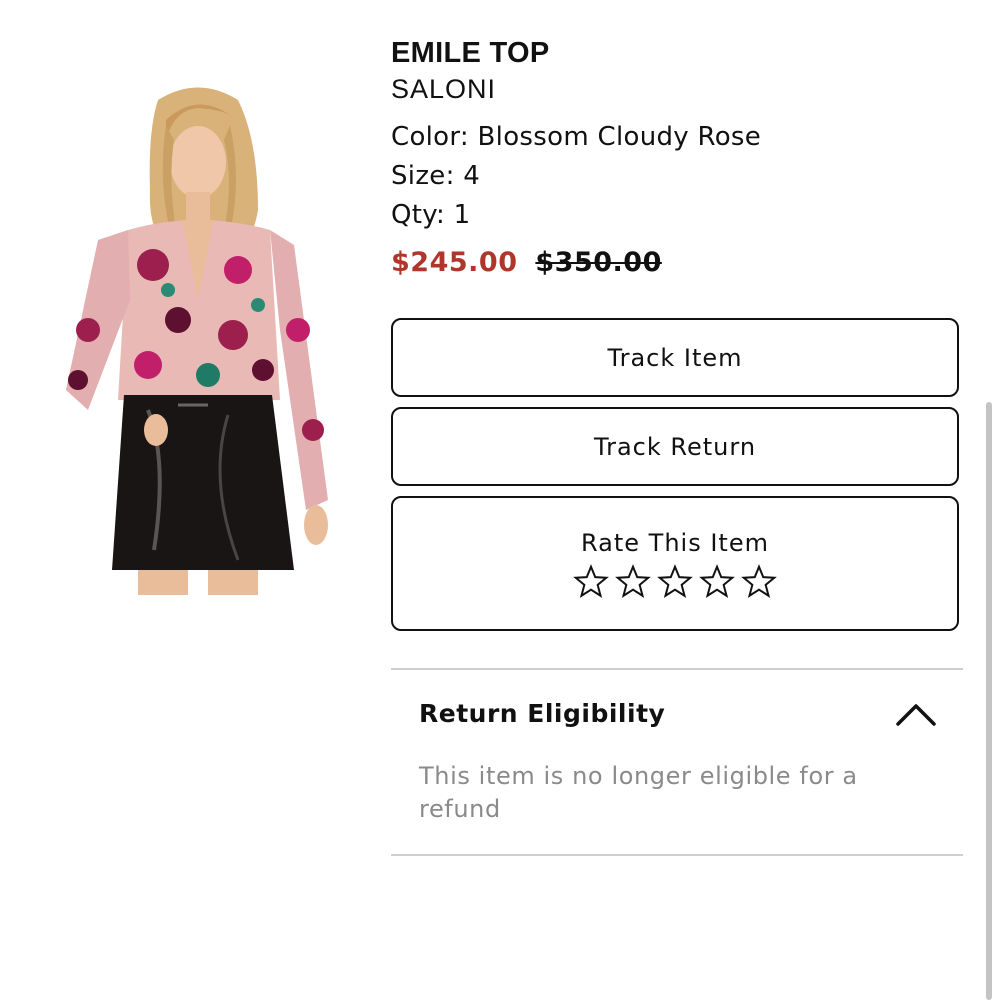  Describe the element at coordinates (431, 215) in the screenshot. I see `product-qty: Qty: 1` at that location.